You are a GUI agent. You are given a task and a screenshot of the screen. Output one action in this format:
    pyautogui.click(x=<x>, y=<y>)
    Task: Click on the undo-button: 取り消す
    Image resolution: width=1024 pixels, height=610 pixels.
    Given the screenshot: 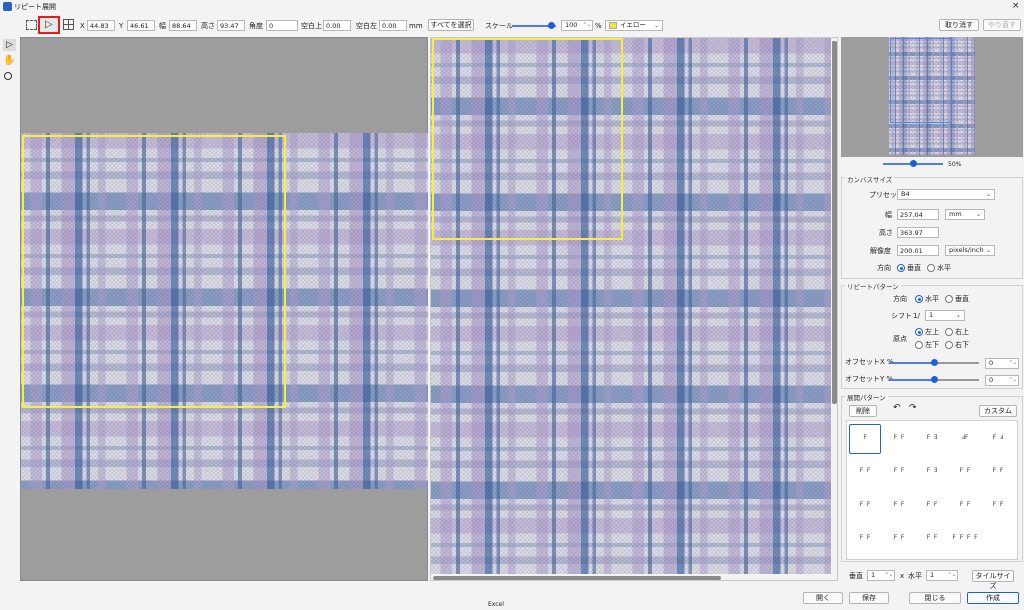 What is the action you would take?
    pyautogui.click(x=959, y=25)
    